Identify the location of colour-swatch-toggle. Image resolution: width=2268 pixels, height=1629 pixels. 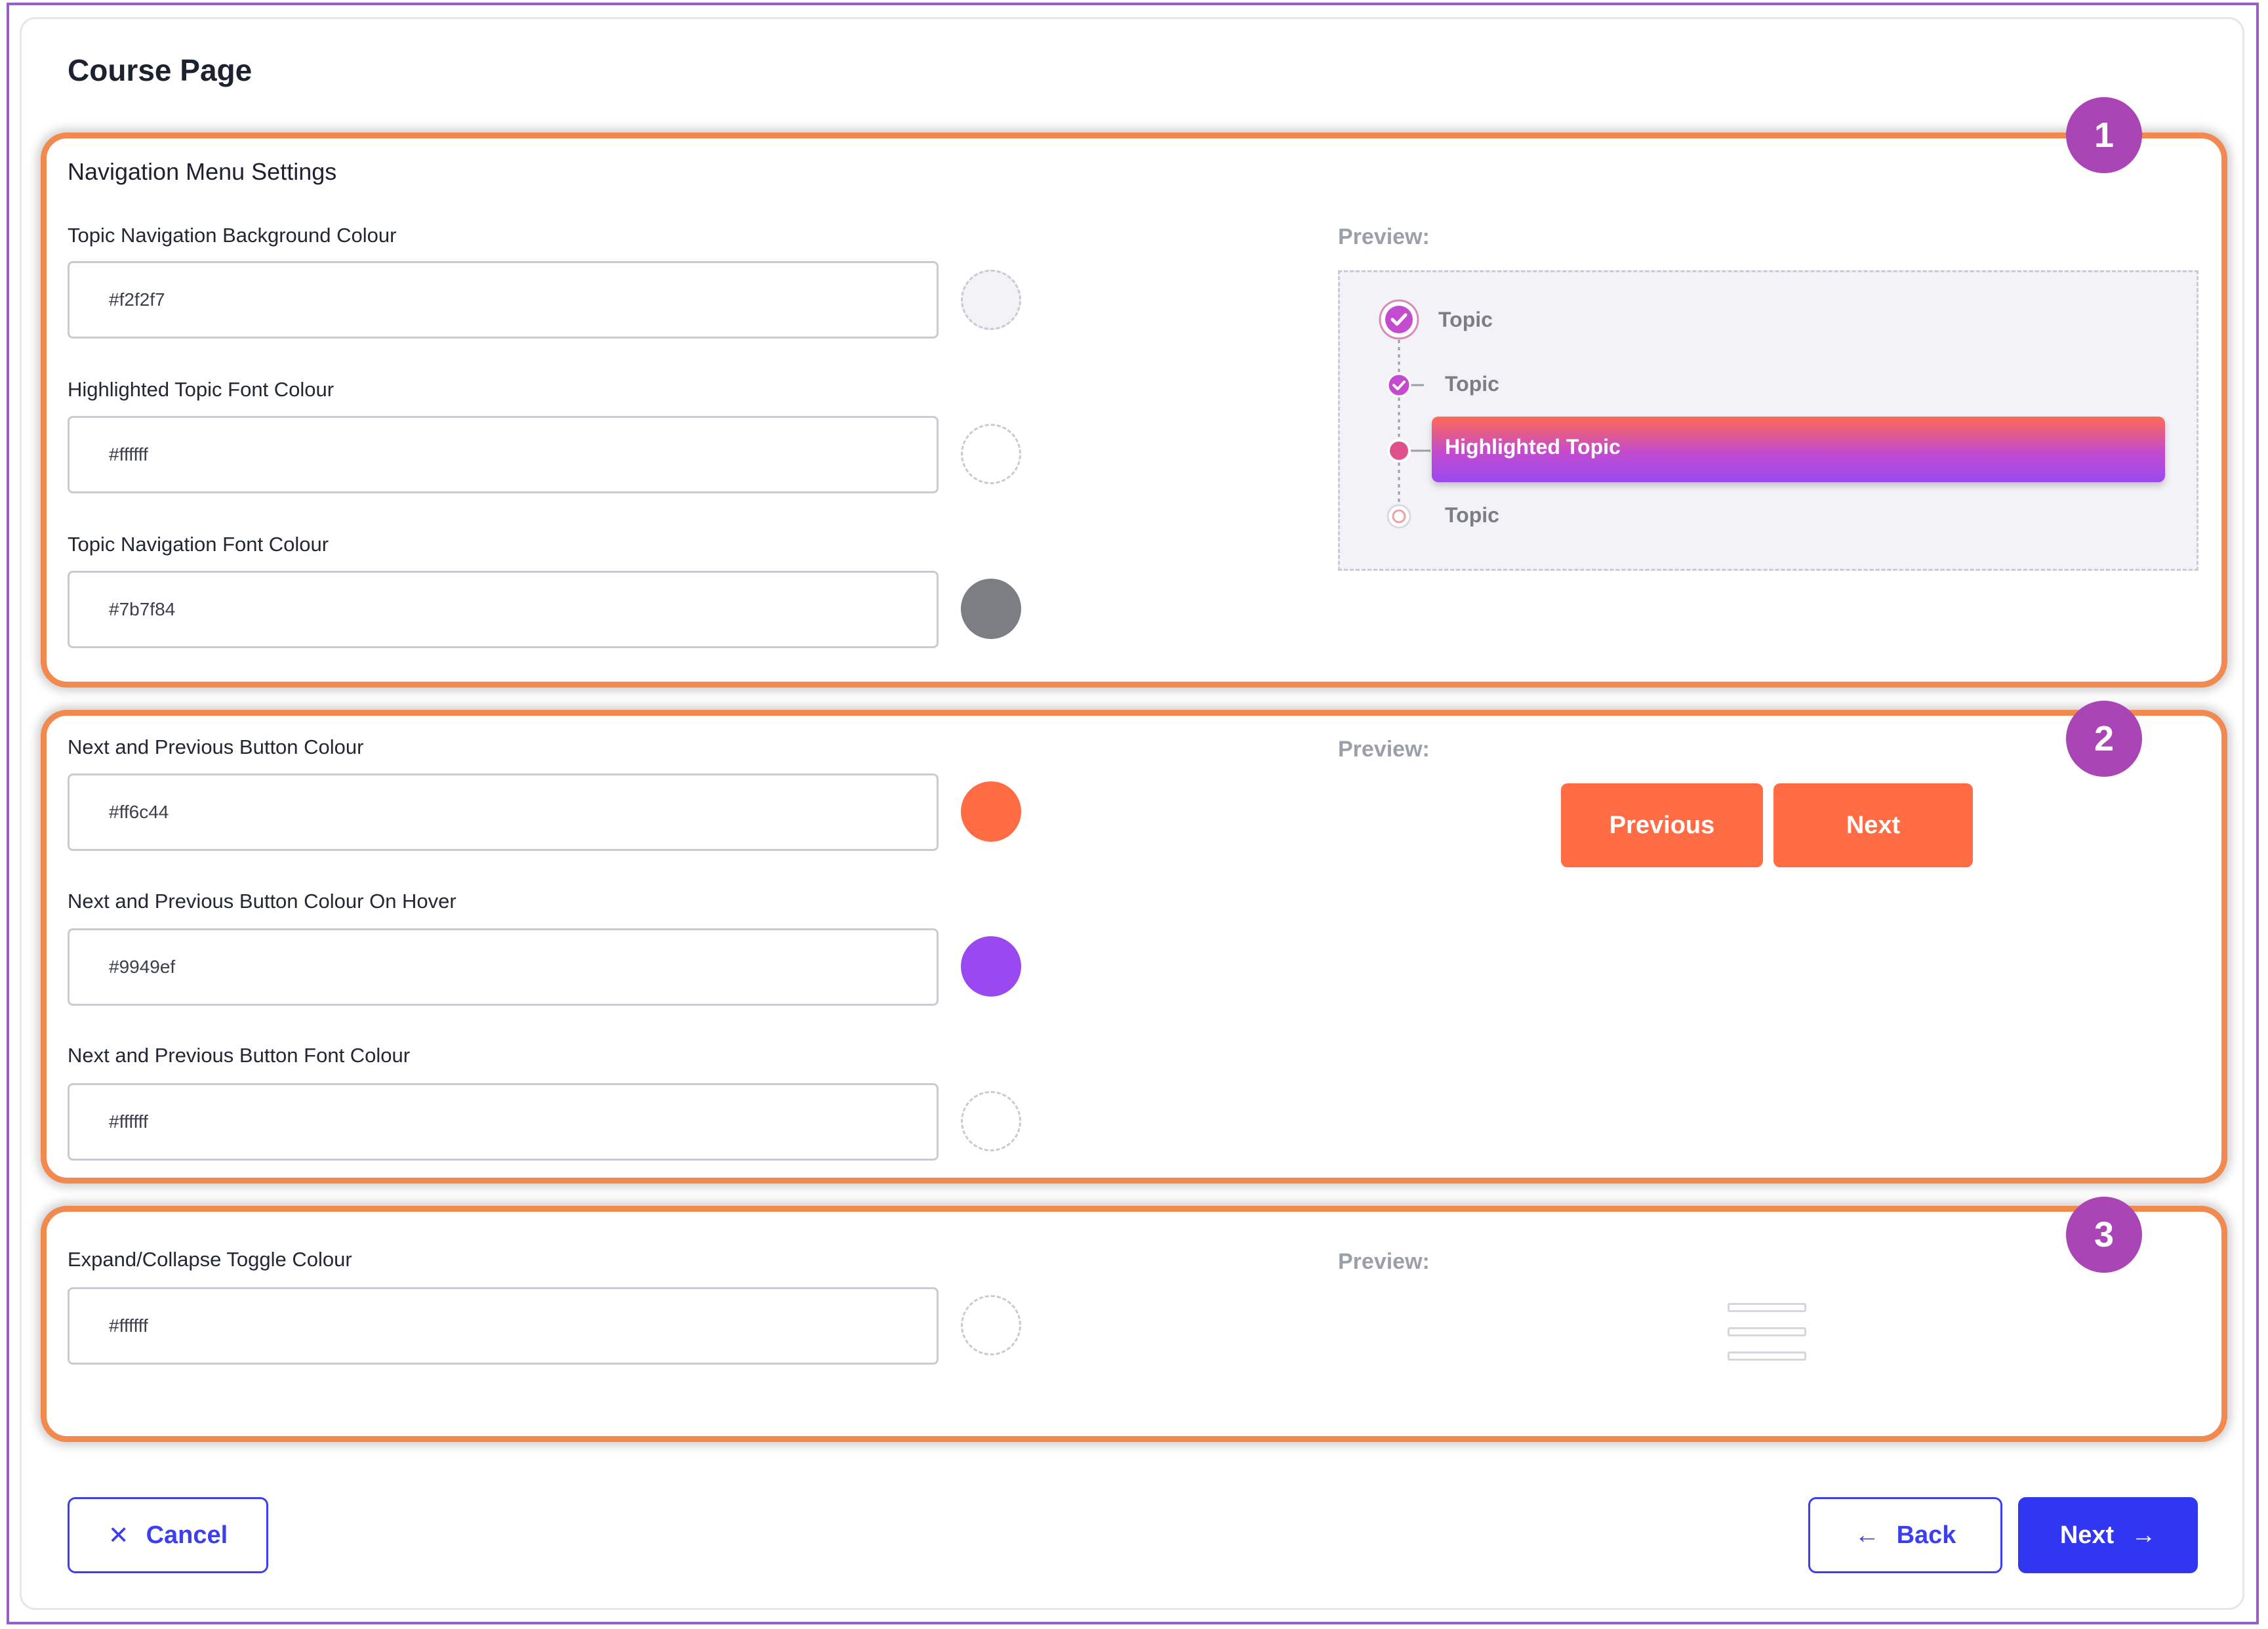
(991, 1325).